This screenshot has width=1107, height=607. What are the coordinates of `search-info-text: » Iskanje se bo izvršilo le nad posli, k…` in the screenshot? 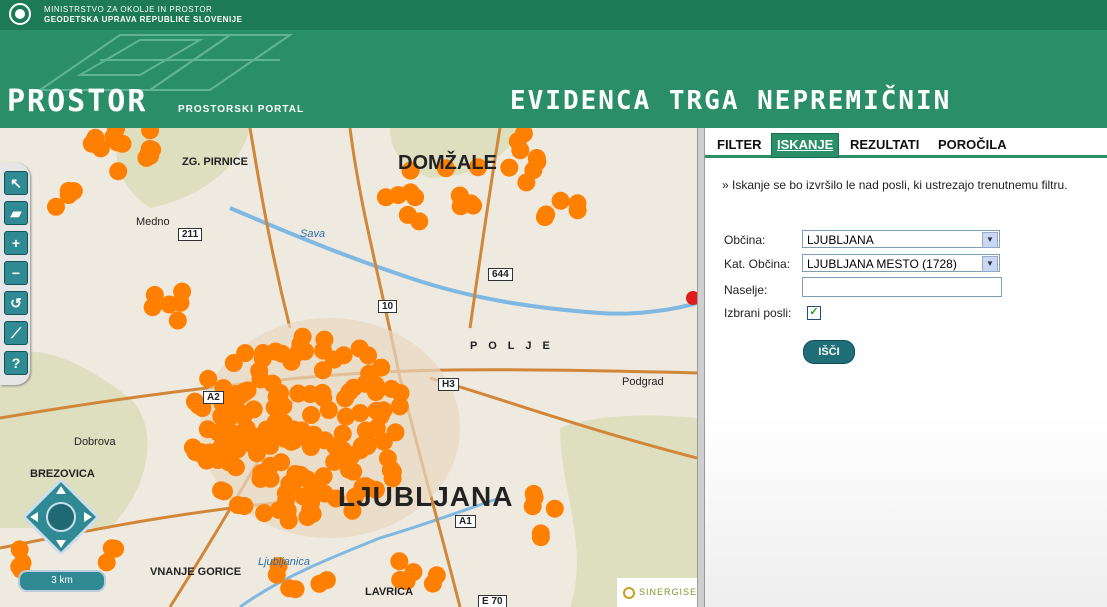 It's located at (895, 185).